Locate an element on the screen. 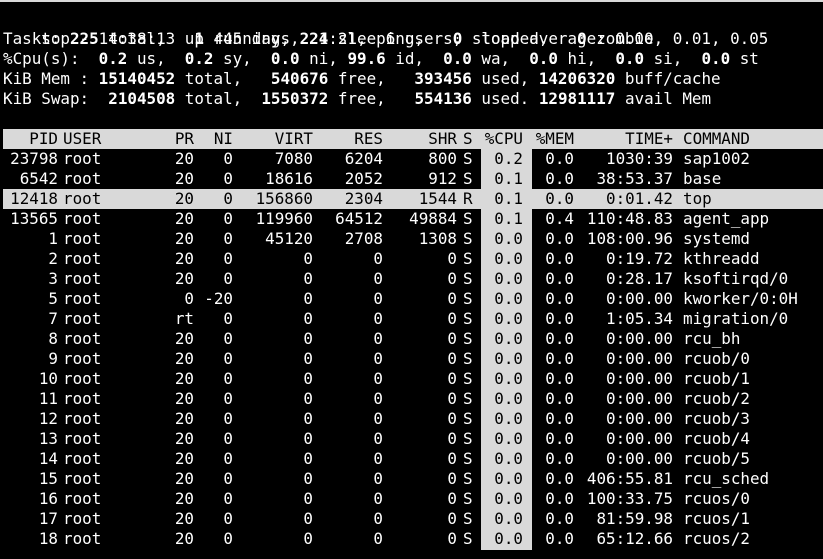 The width and height of the screenshot is (823, 559). cell-command: sap1002 is located at coordinates (716, 158).